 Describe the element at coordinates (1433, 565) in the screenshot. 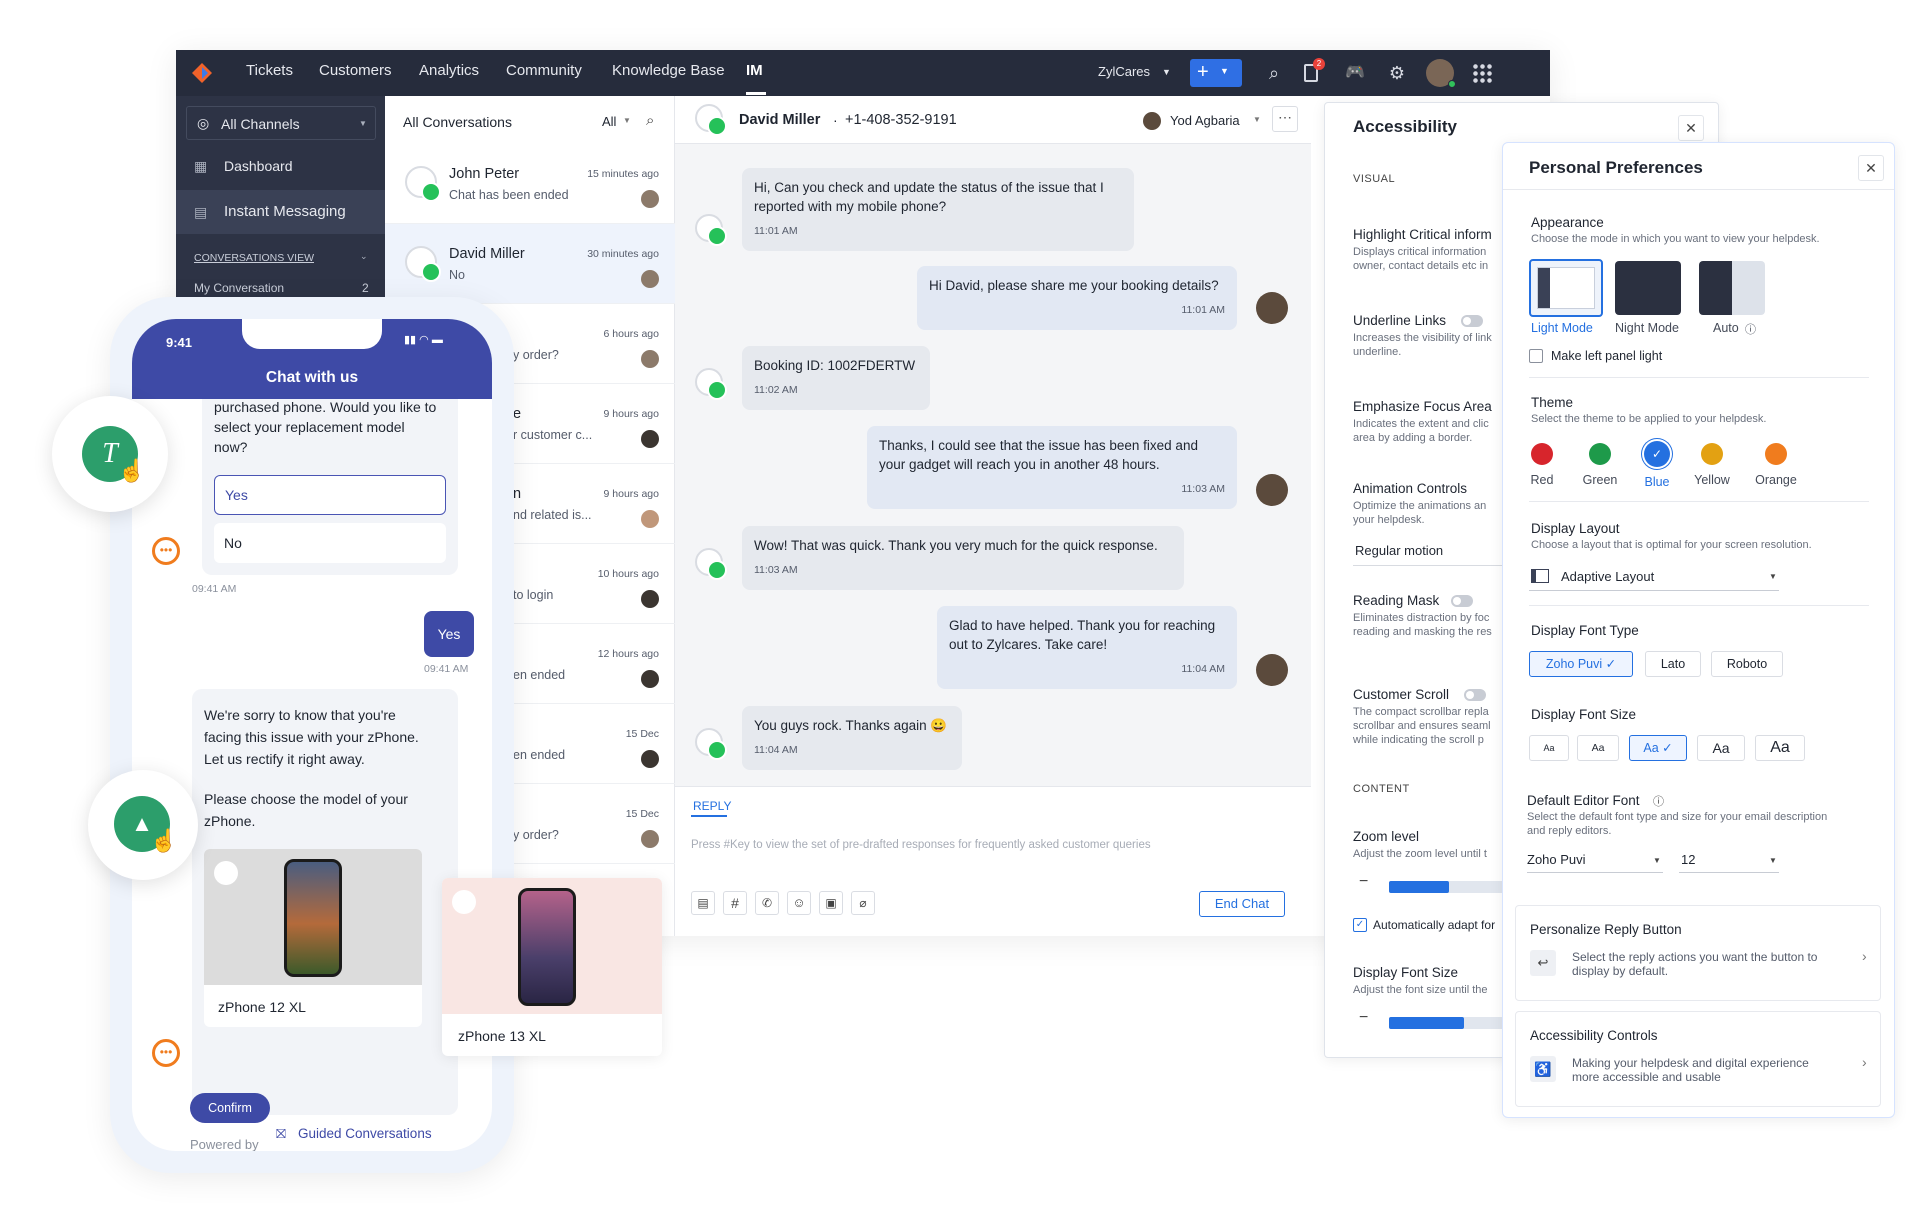

I see `divider` at that location.